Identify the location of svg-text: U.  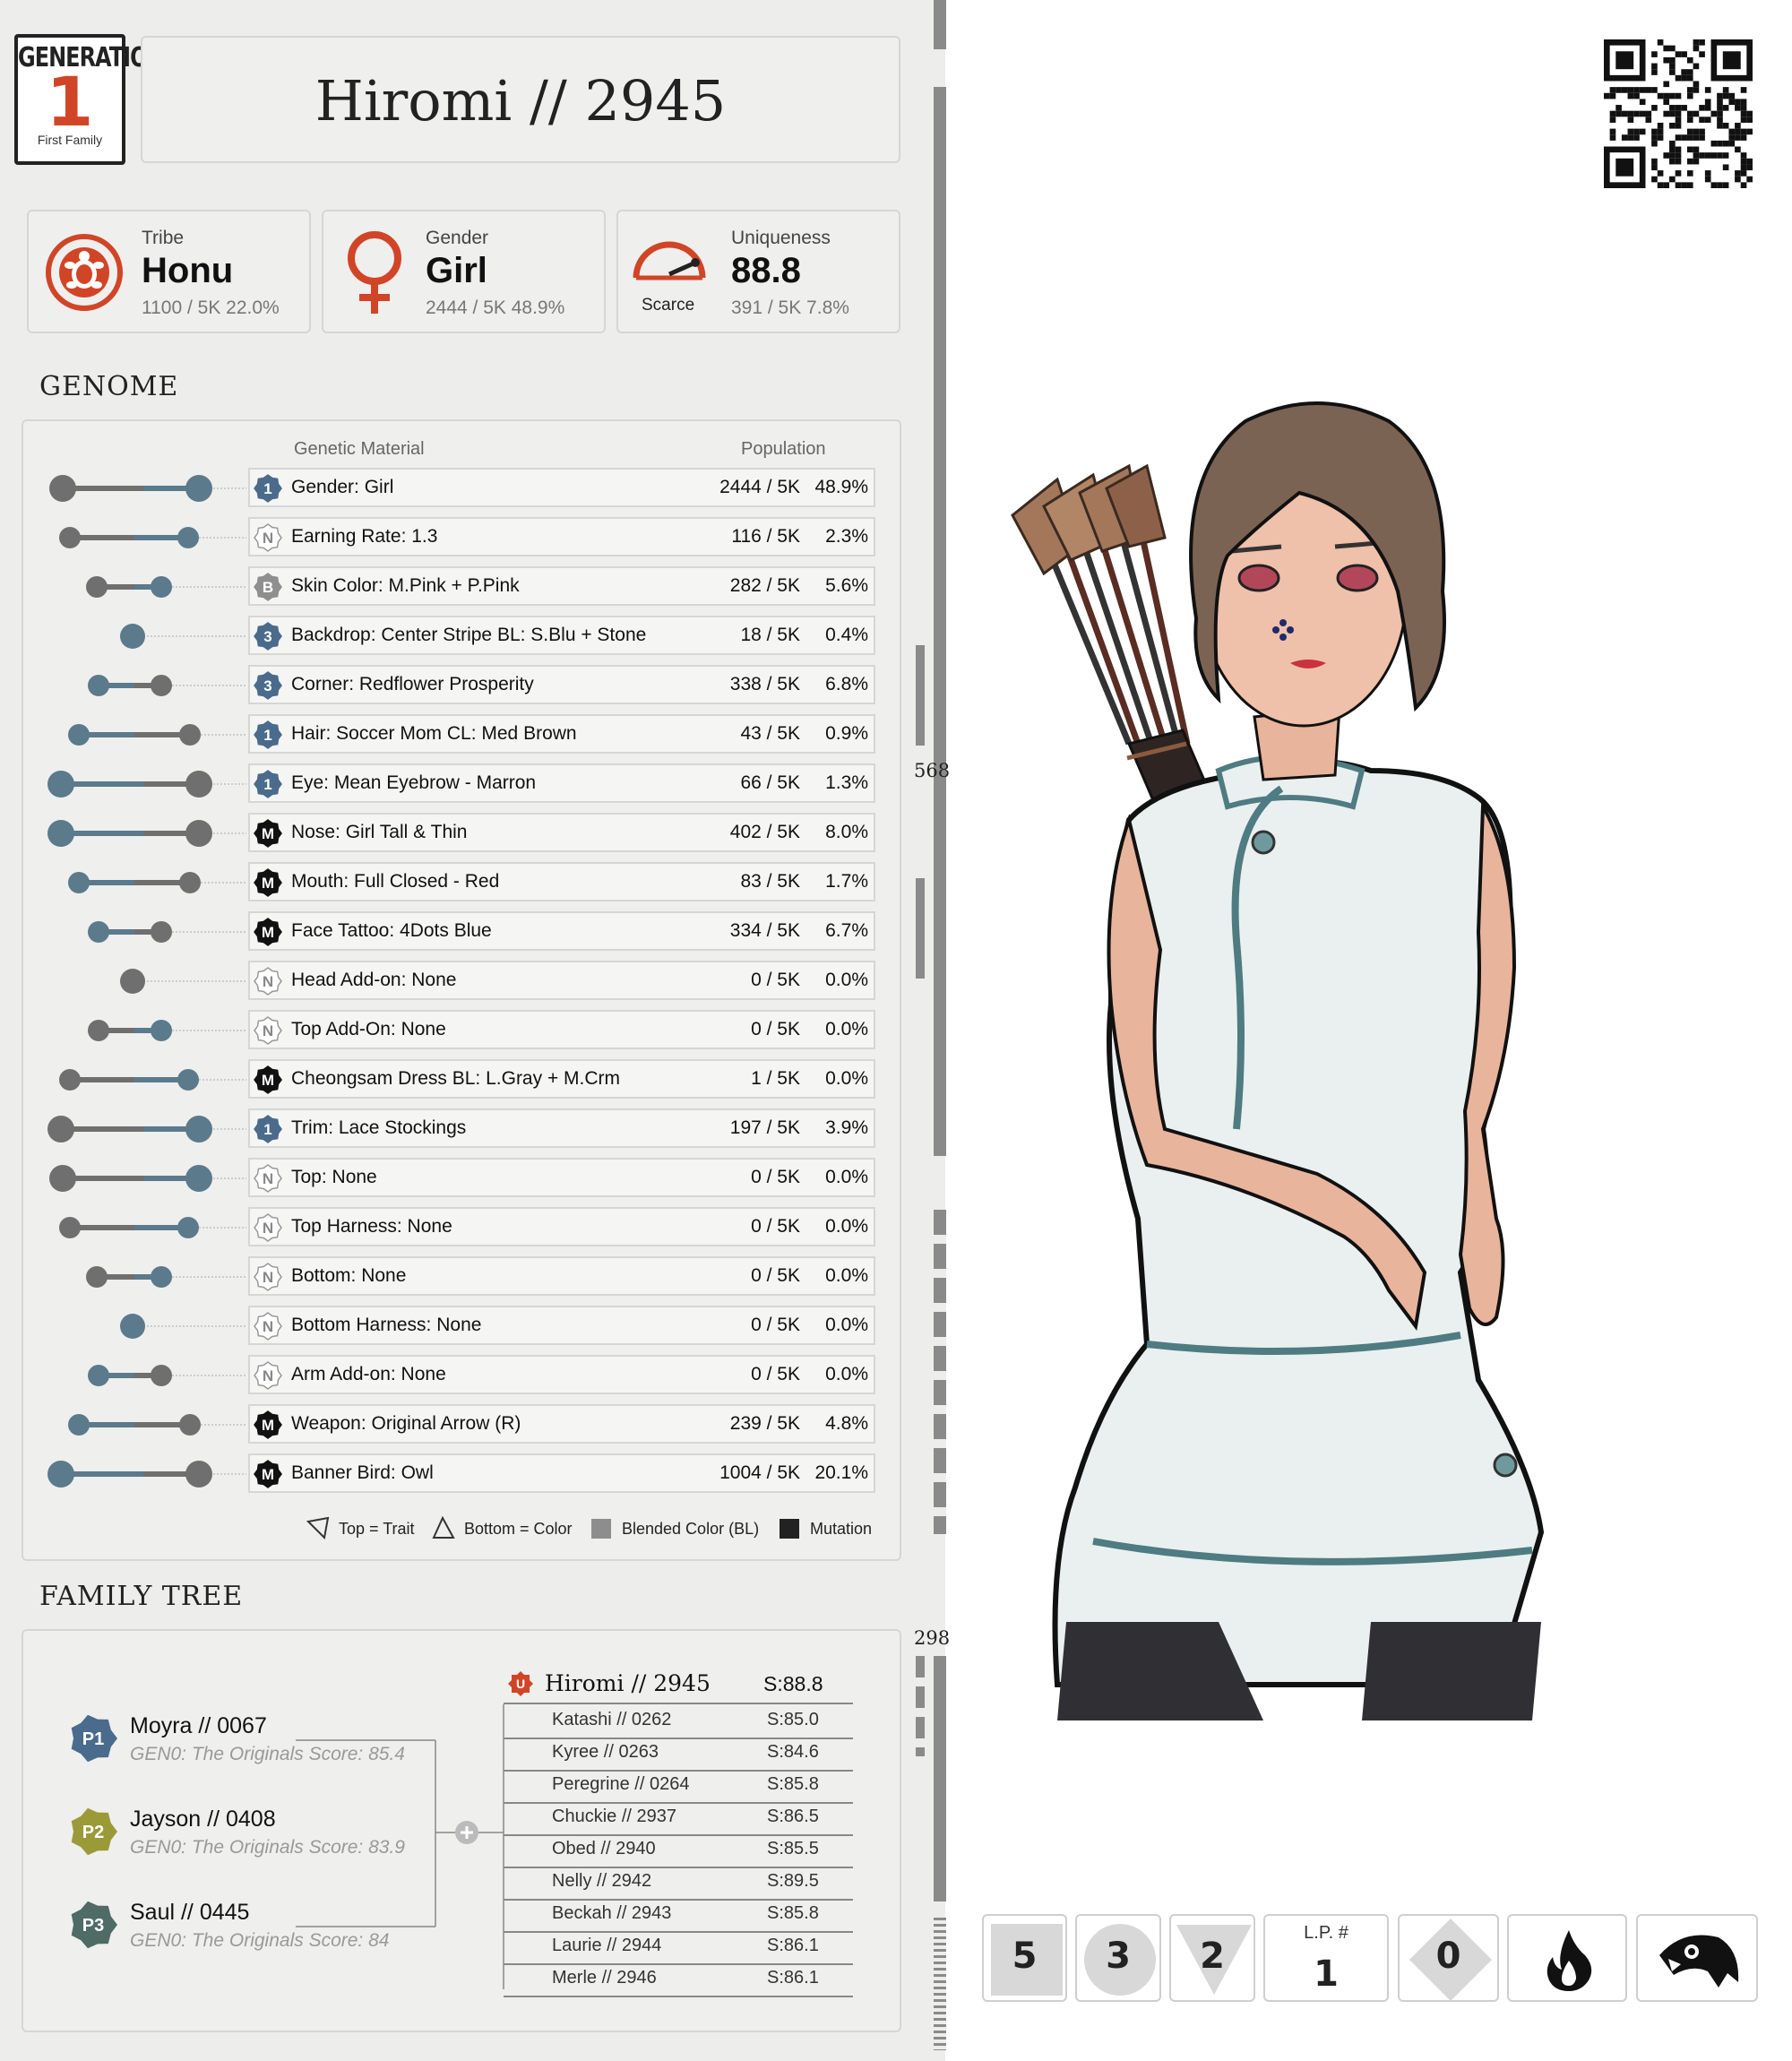
(520, 1684).